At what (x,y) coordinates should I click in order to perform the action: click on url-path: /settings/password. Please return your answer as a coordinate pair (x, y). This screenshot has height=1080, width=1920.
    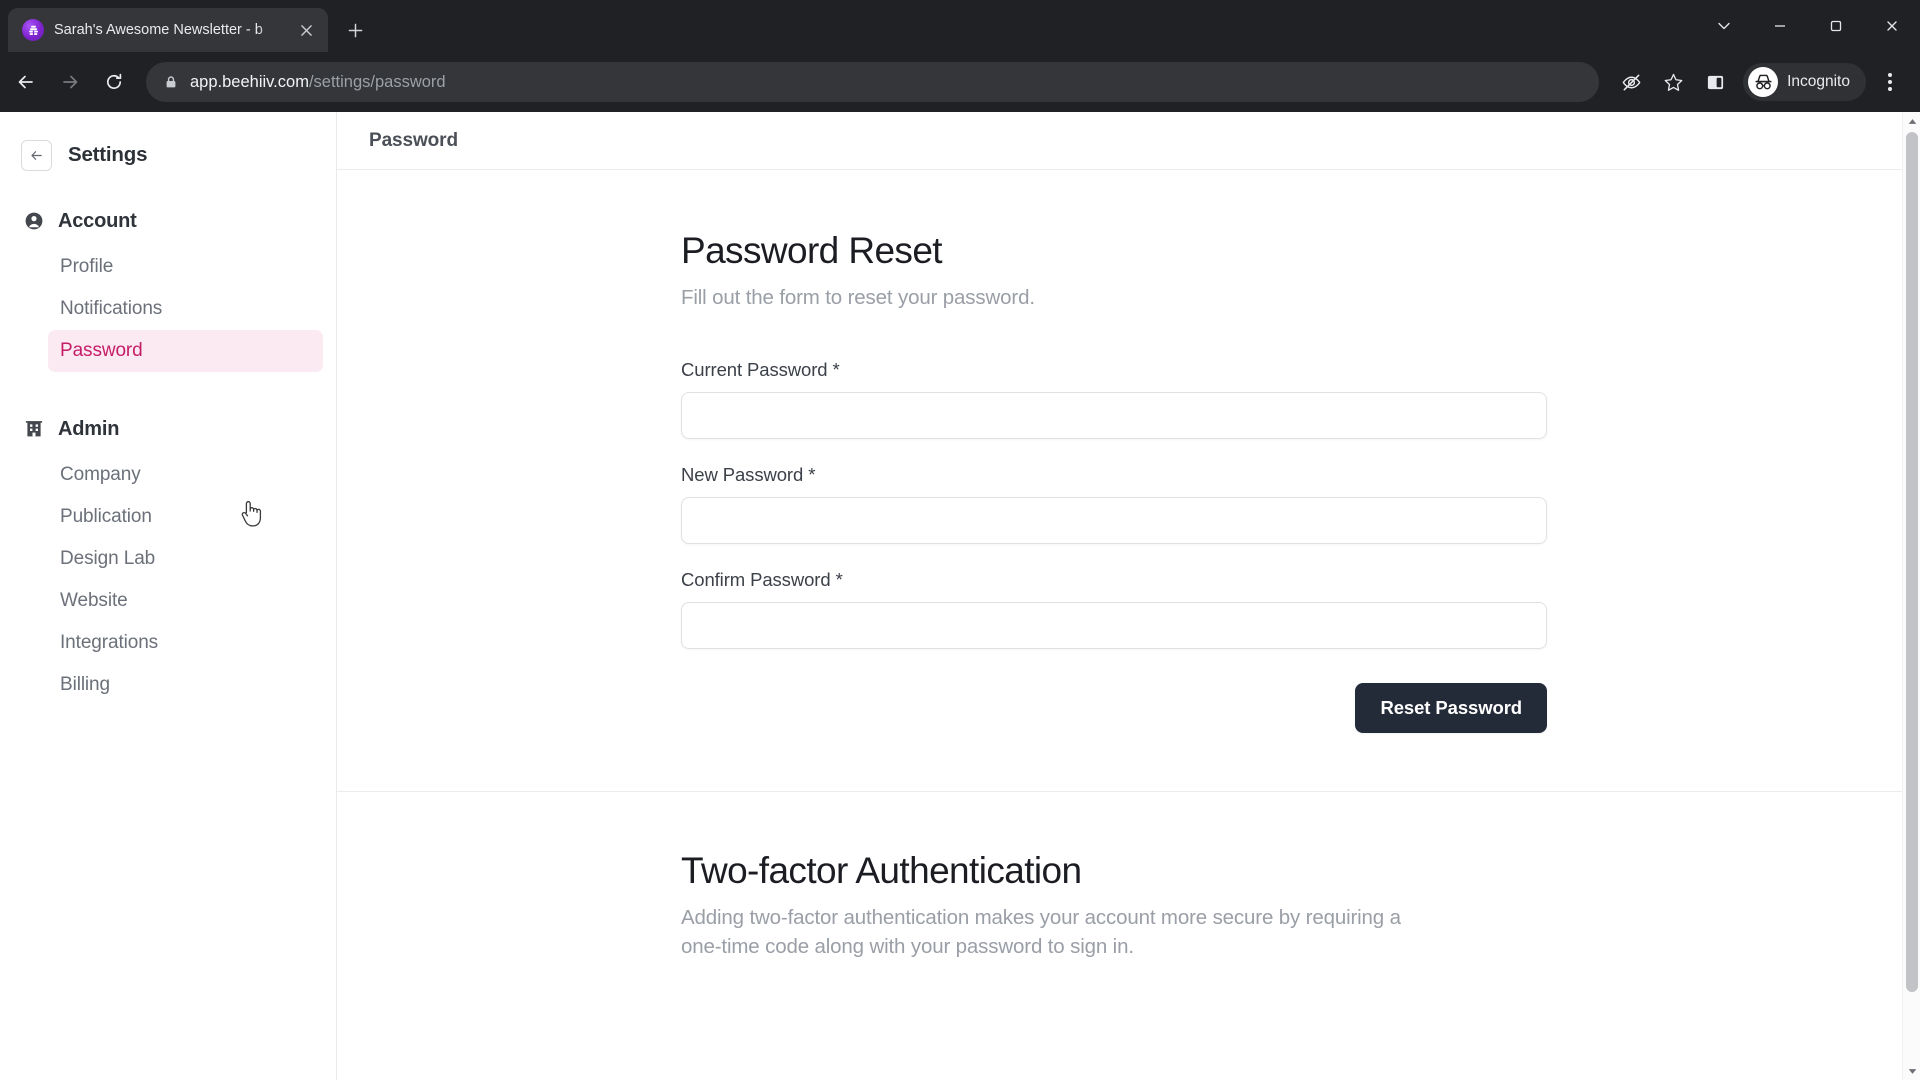
    Looking at the image, I should click on (377, 81).